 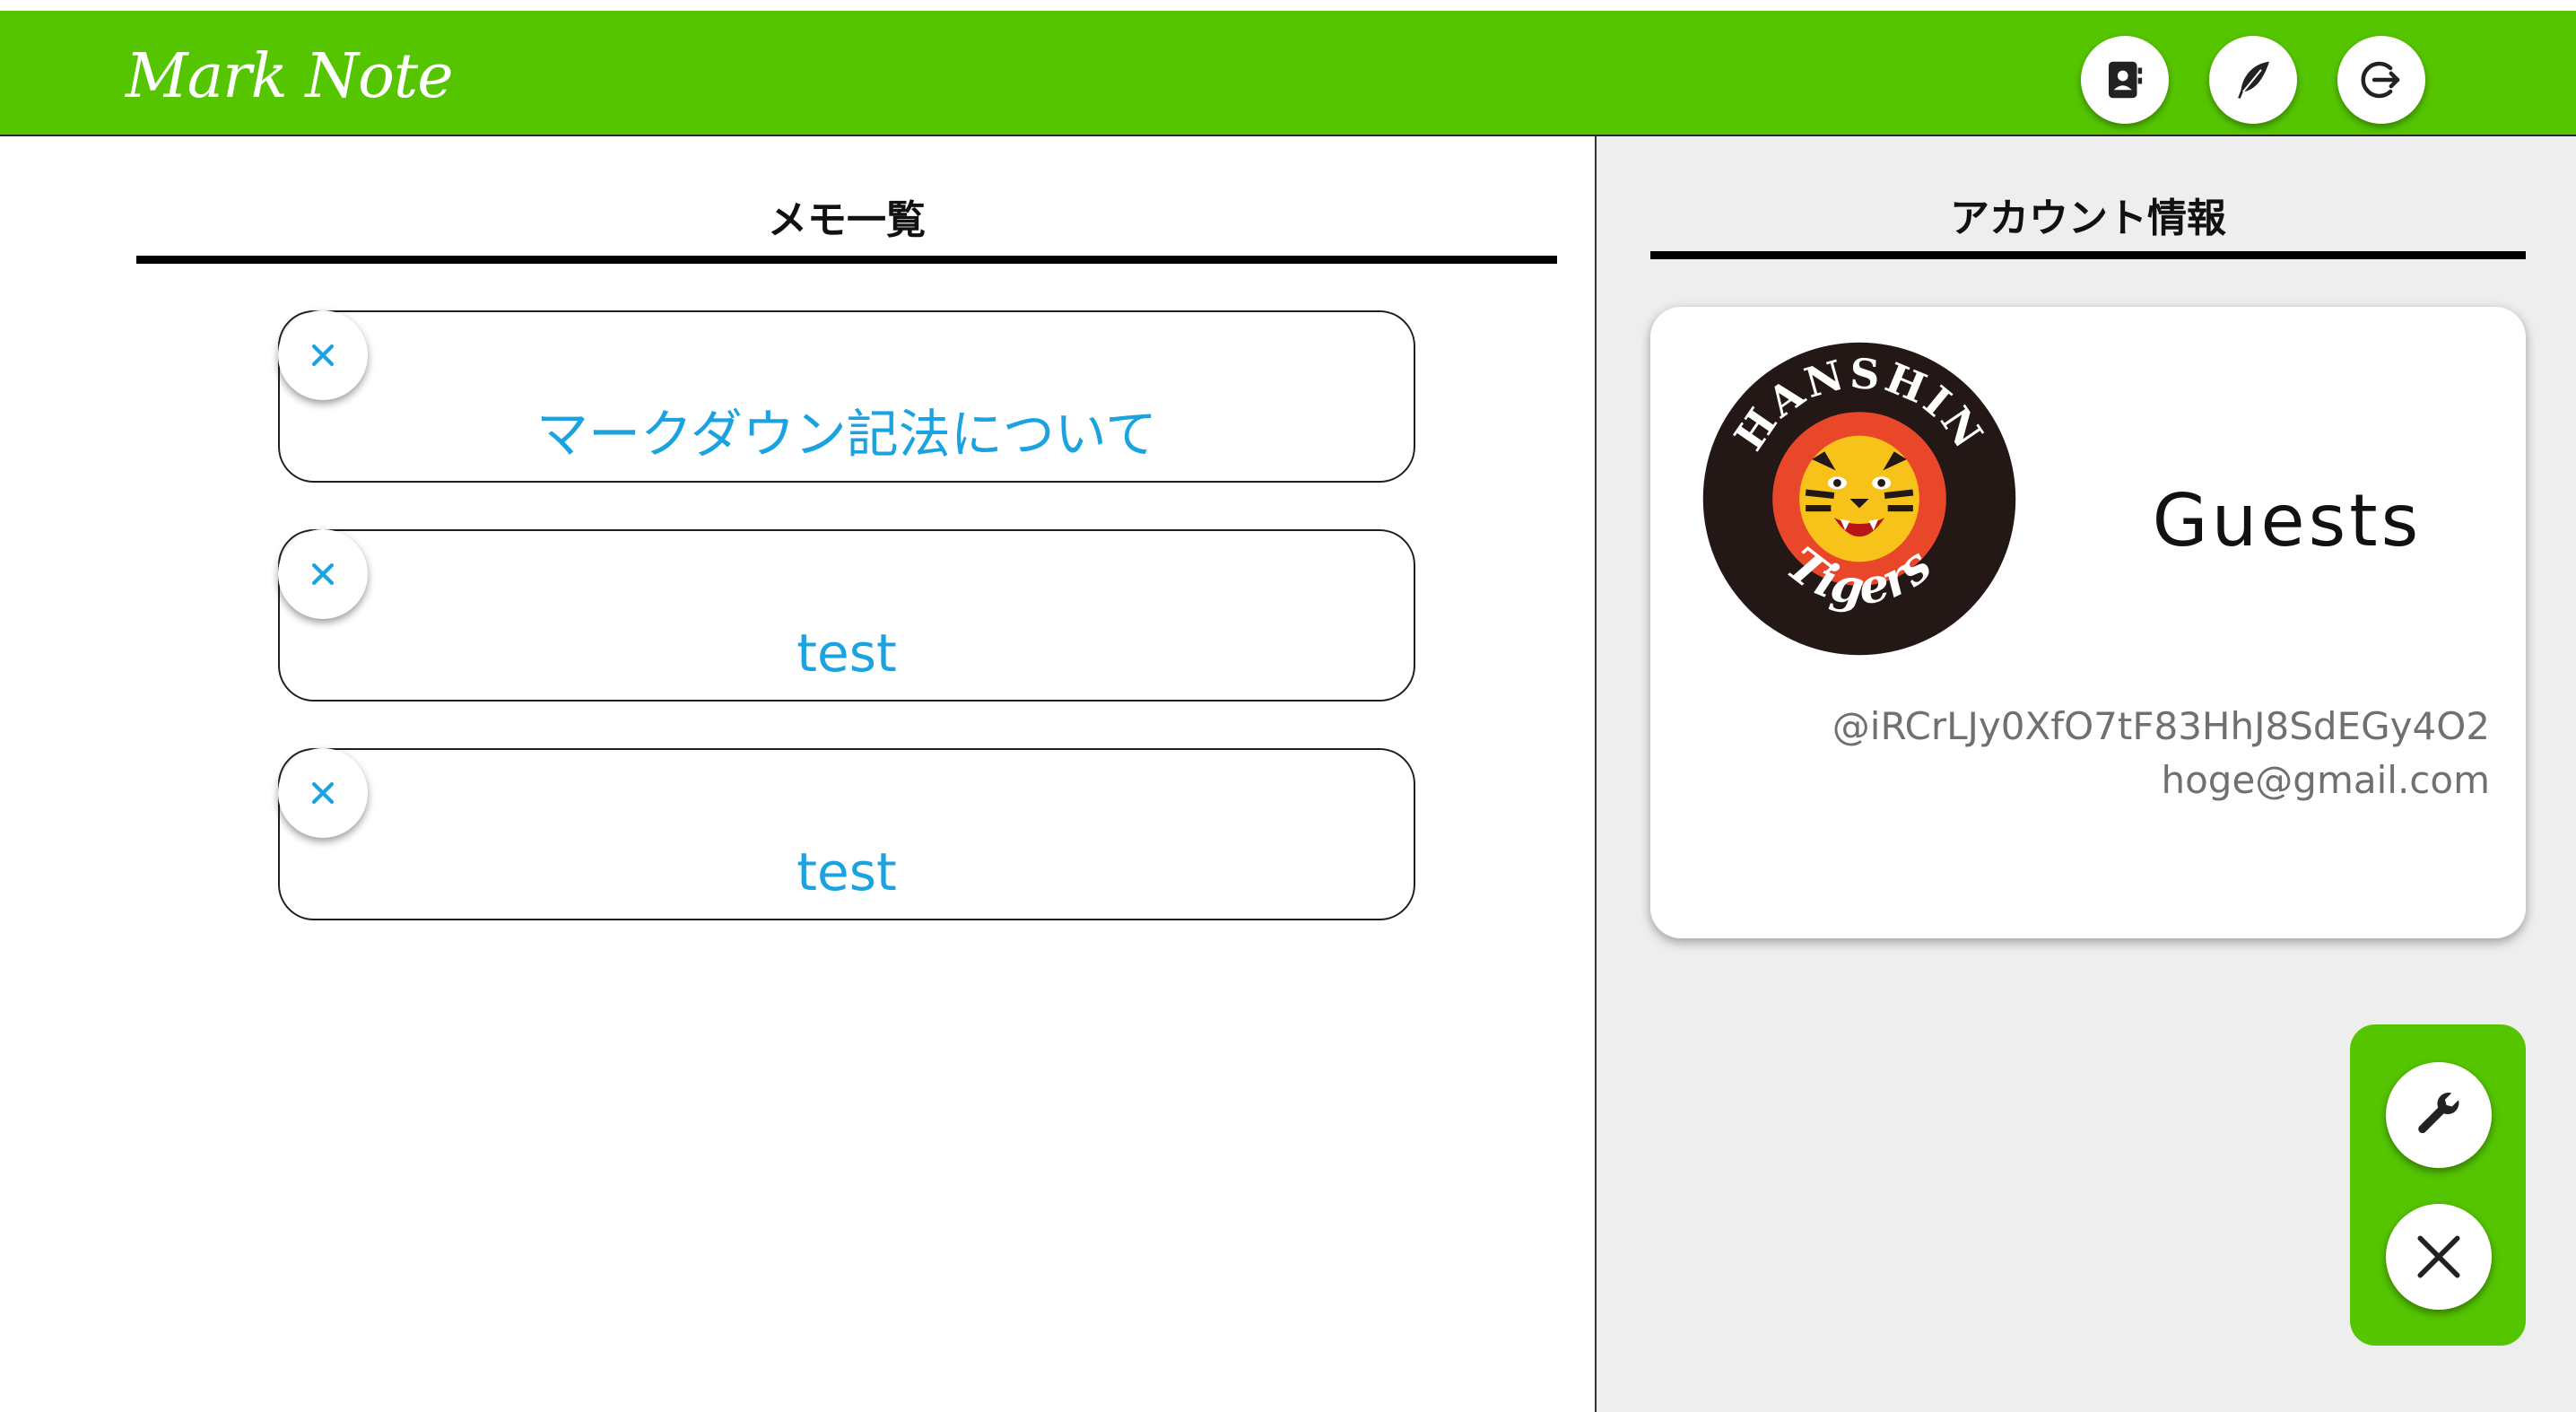 I want to click on logout-icon, so click(x=2380, y=80).